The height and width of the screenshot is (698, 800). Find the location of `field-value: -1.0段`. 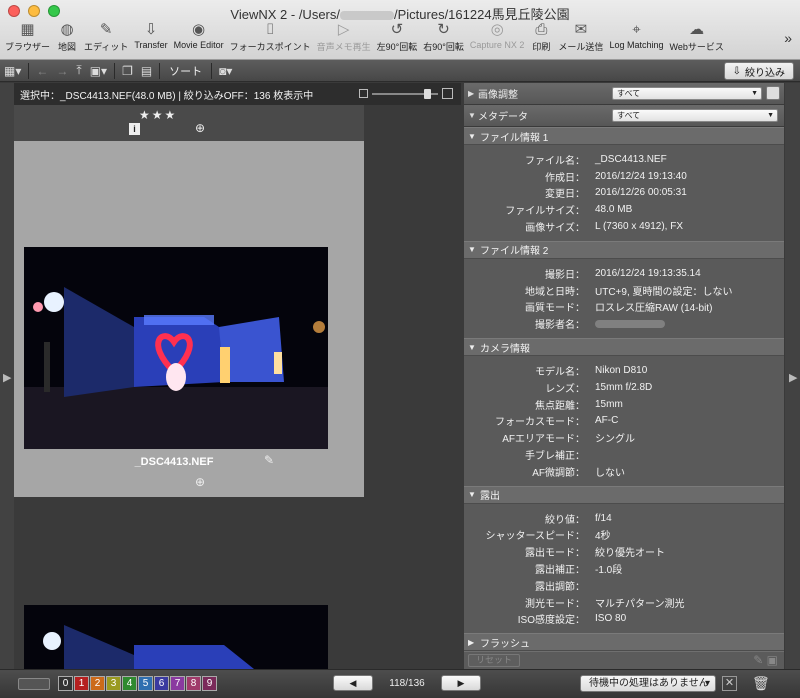

field-value: -1.0段 is located at coordinates (609, 571).